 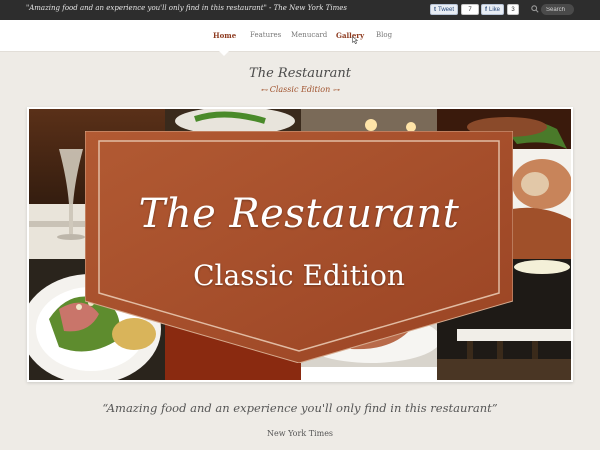 What do you see at coordinates (300, 433) in the screenshot?
I see `testimonial-source: New York Times` at bounding box center [300, 433].